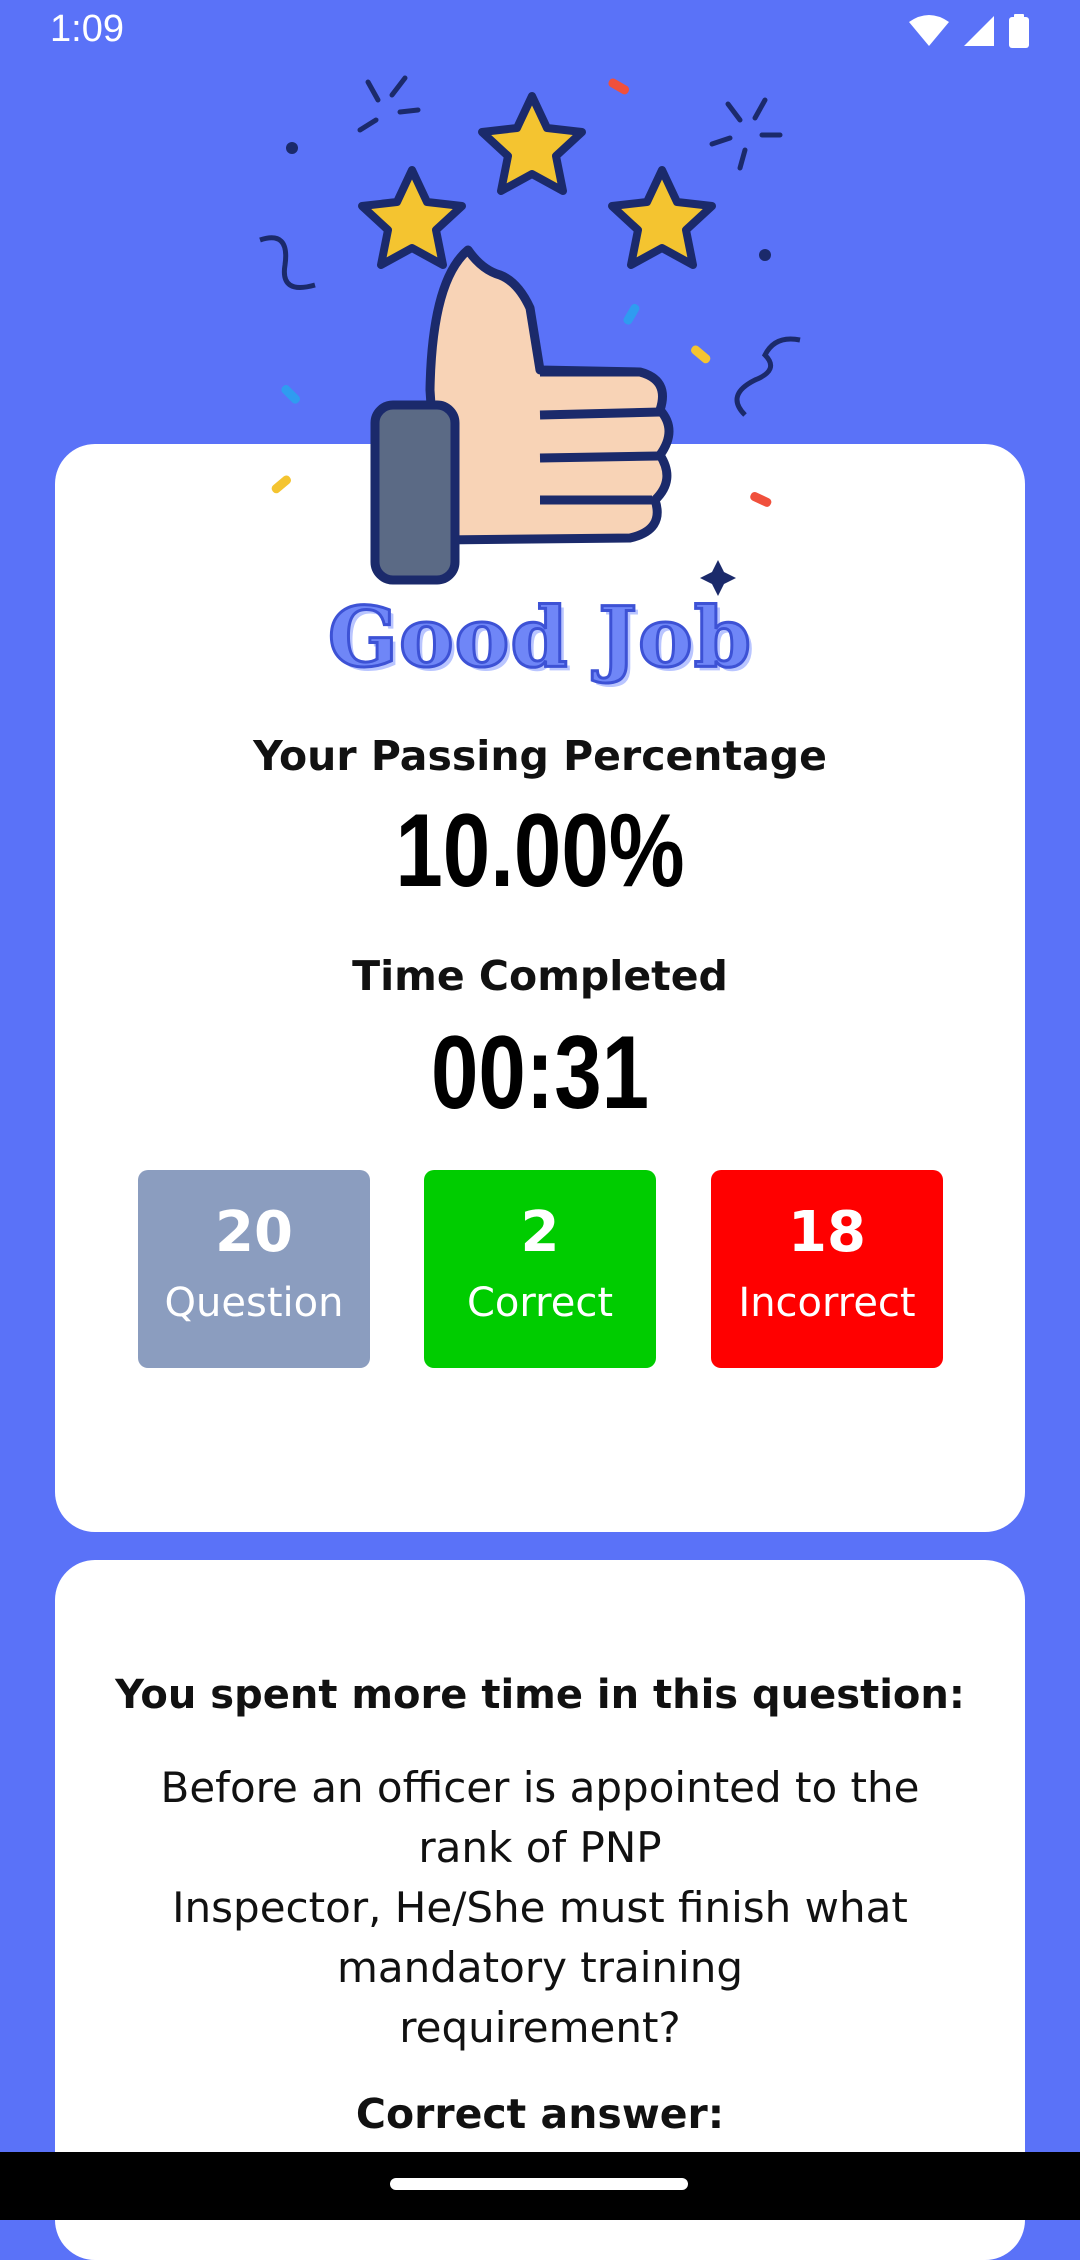 This screenshot has height=2260, width=1080. I want to click on correct-label: Correct, so click(540, 1303).